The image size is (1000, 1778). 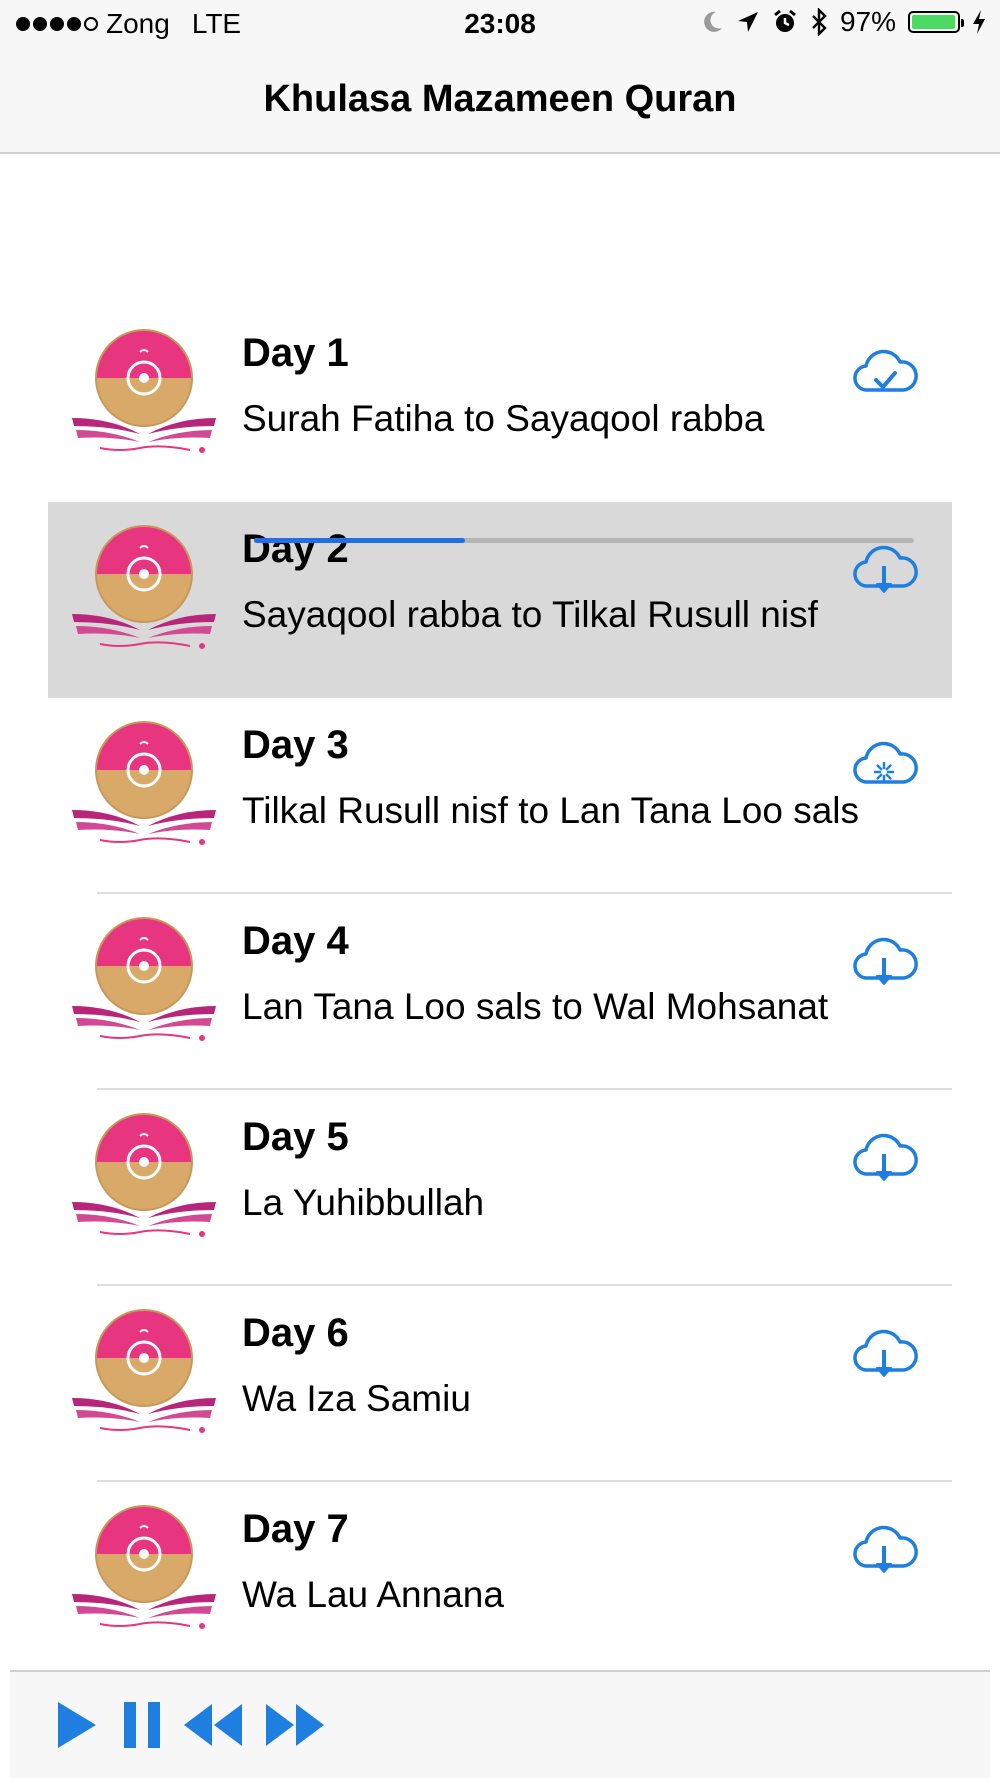 I want to click on episode-row: Day 5 La Yuhibbullah, so click(x=500, y=1188).